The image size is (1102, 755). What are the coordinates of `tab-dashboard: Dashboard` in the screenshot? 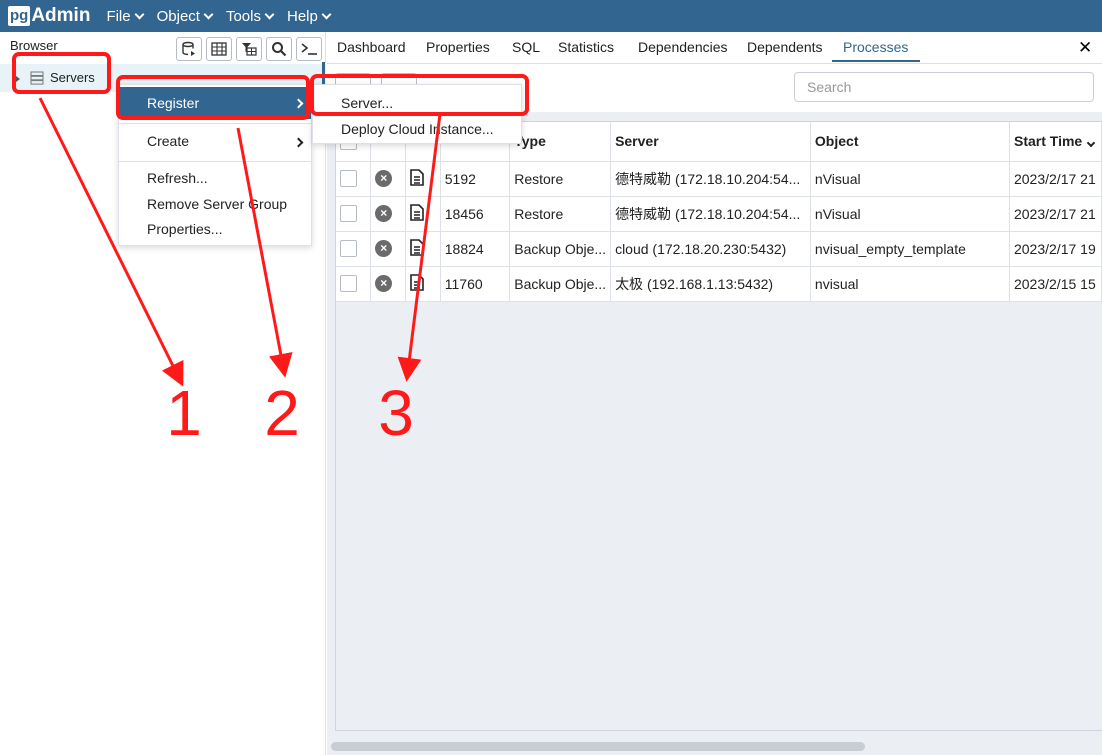 It's located at (371, 47).